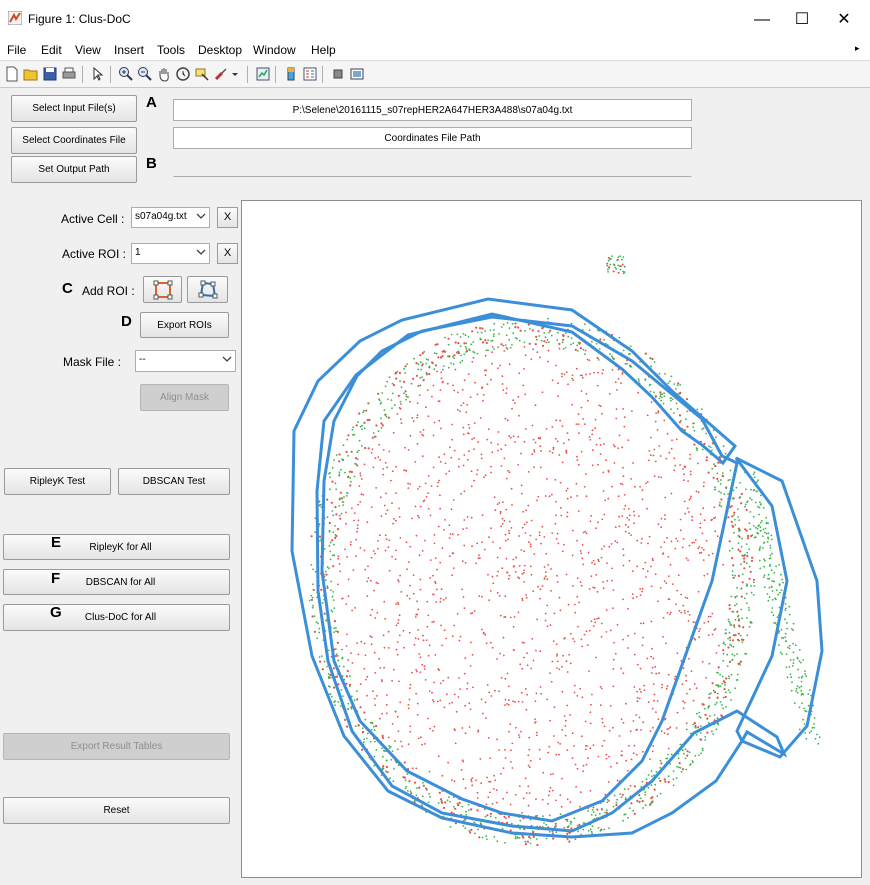  What do you see at coordinates (145, 74) in the screenshot?
I see `zoom-out-icon` at bounding box center [145, 74].